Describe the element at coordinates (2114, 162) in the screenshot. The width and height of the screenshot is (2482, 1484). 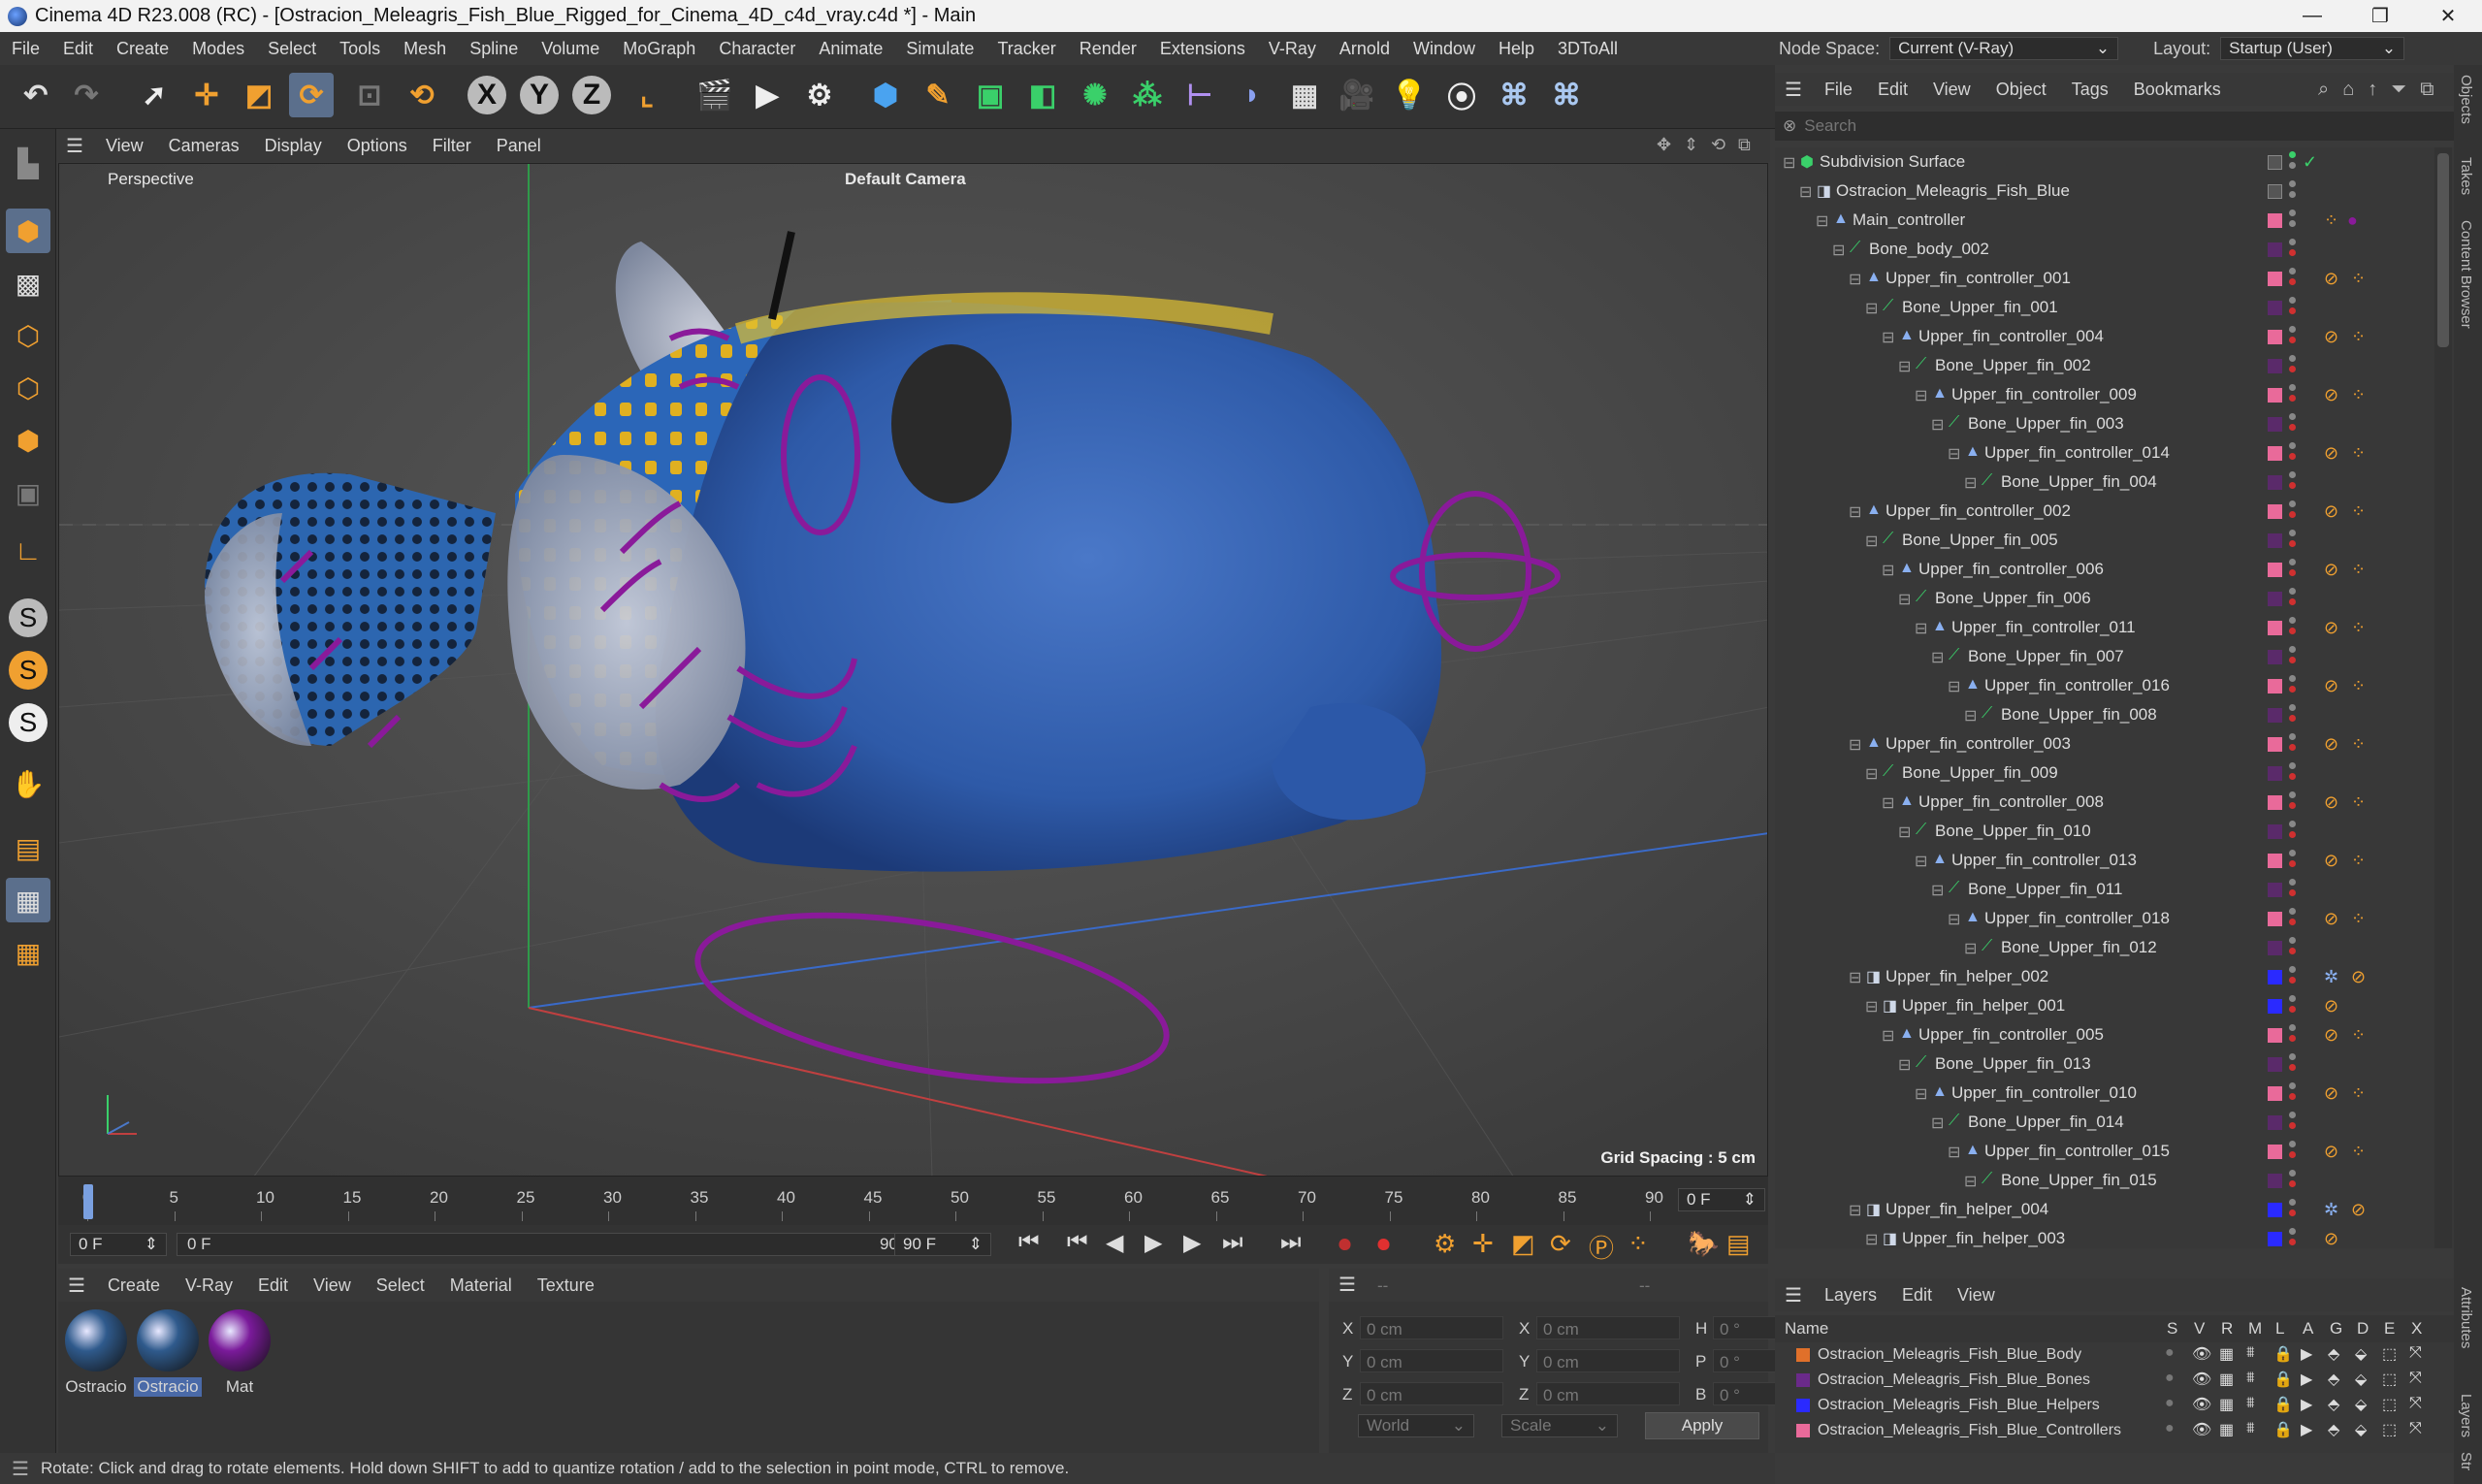
I see `object-row: ⊟ ⬢ Subdivision Surface ✓` at that location.